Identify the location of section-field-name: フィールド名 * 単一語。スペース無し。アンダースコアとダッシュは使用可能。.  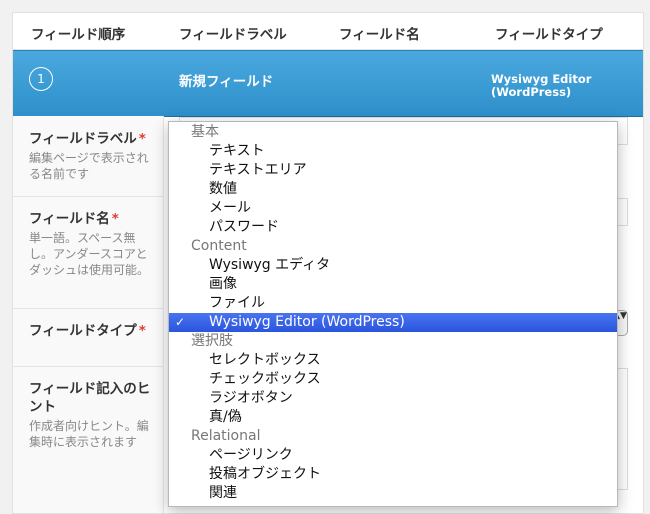
(88, 252).